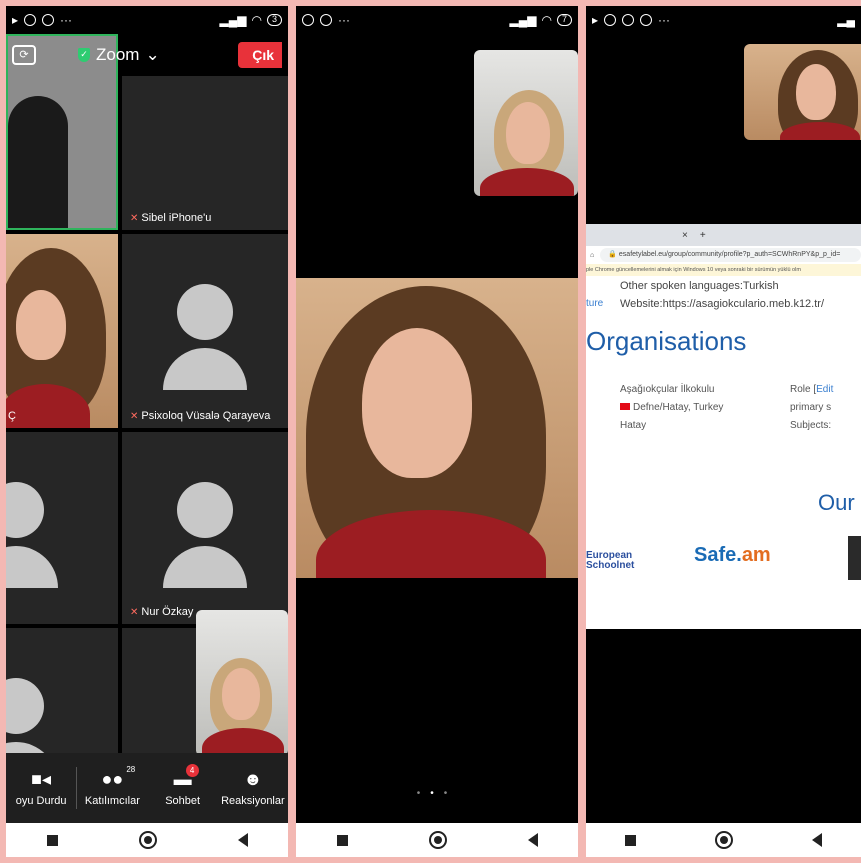 Image resolution: width=861 pixels, height=863 pixels. Describe the element at coordinates (685, 235) in the screenshot. I see `close-tab-button: ×` at that location.